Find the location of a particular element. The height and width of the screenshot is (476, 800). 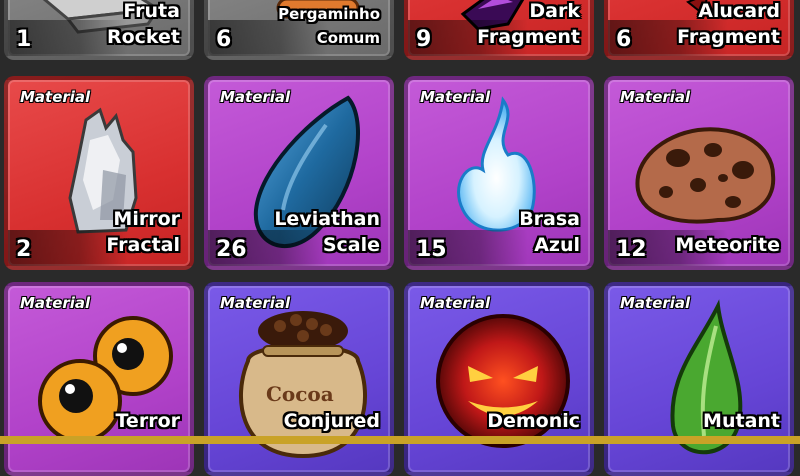

item-card-meteorite: Material Meteorite 12 is located at coordinates (699, 173).